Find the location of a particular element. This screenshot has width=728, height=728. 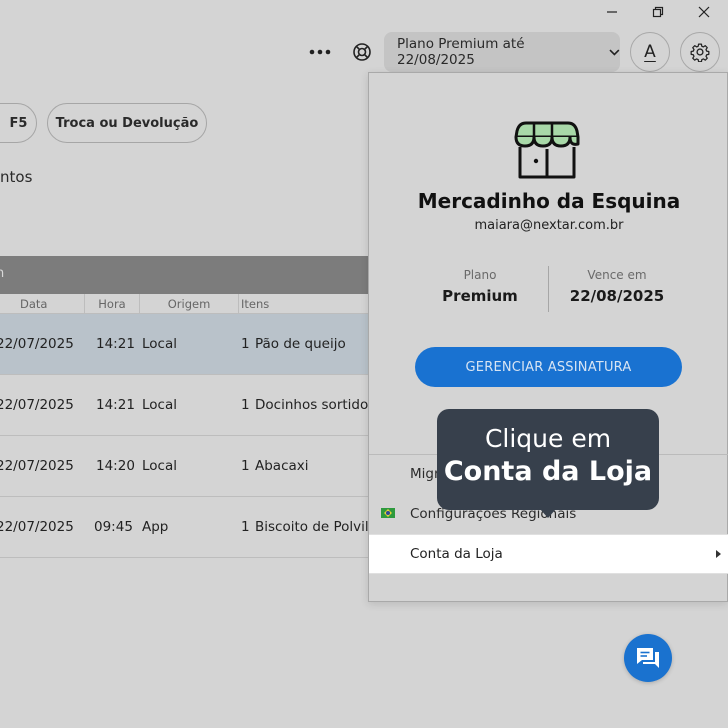

table-column-headers: Data Hora Origem Itens is located at coordinates (184, 304).